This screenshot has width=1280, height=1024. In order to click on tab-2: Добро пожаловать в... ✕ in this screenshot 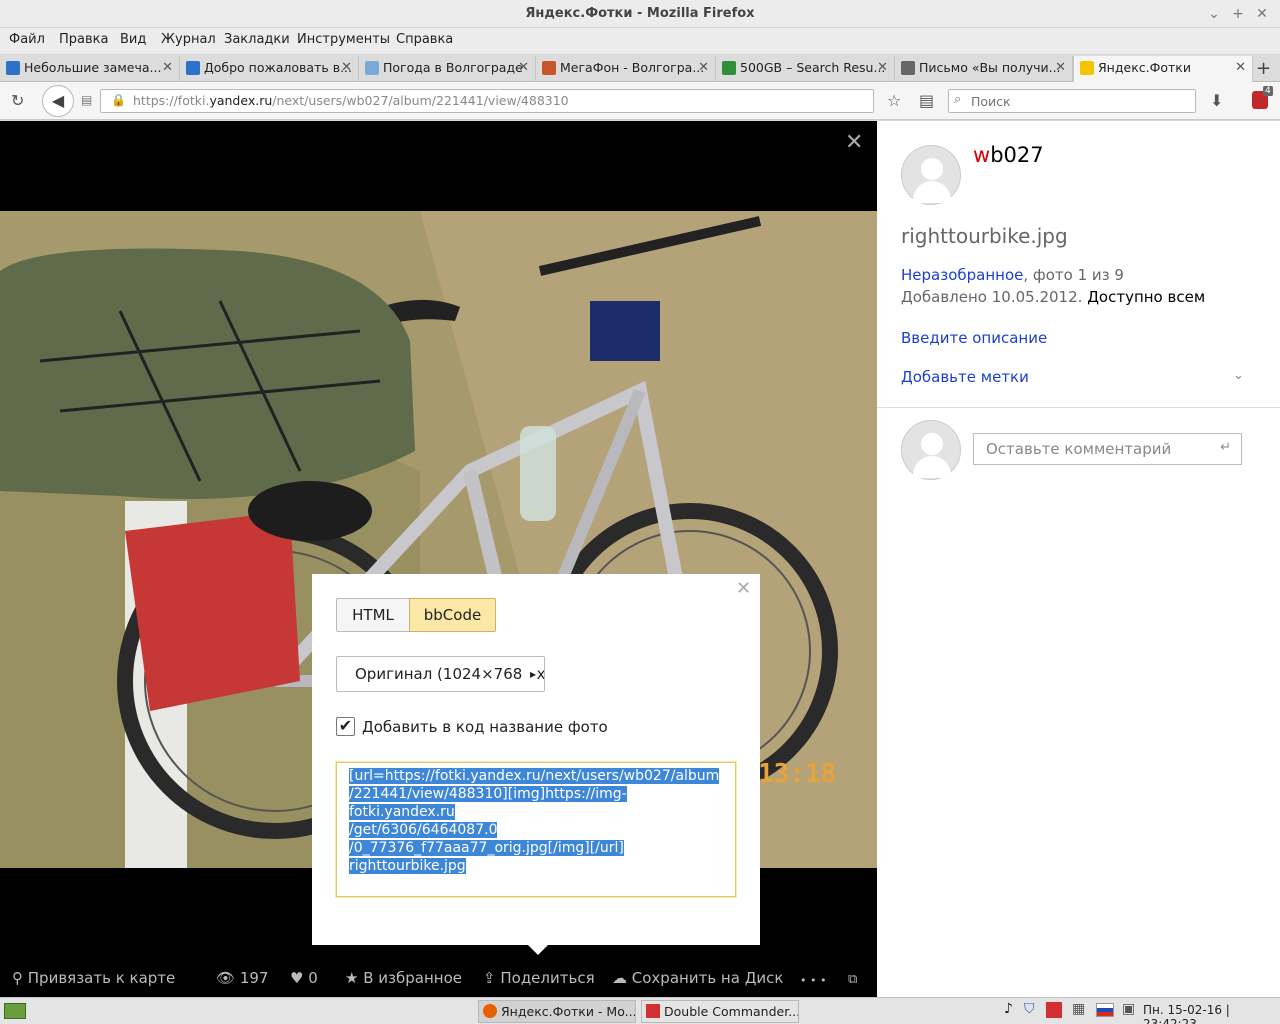, I will do `click(269, 69)`.